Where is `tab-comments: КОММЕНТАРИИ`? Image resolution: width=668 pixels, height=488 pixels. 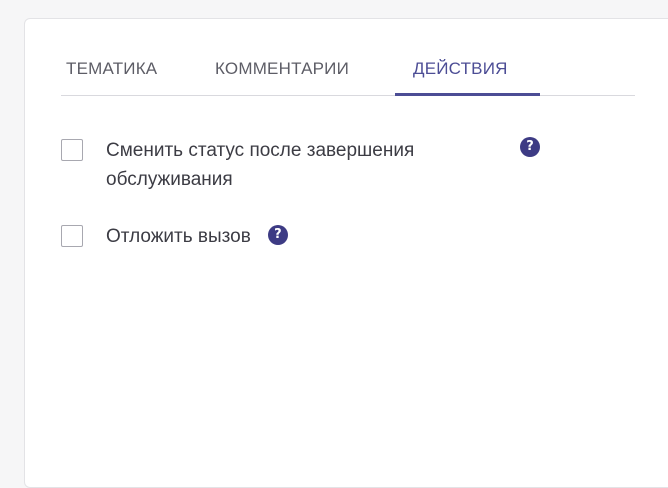
tab-comments: КОММЕНТАРИИ is located at coordinates (282, 69).